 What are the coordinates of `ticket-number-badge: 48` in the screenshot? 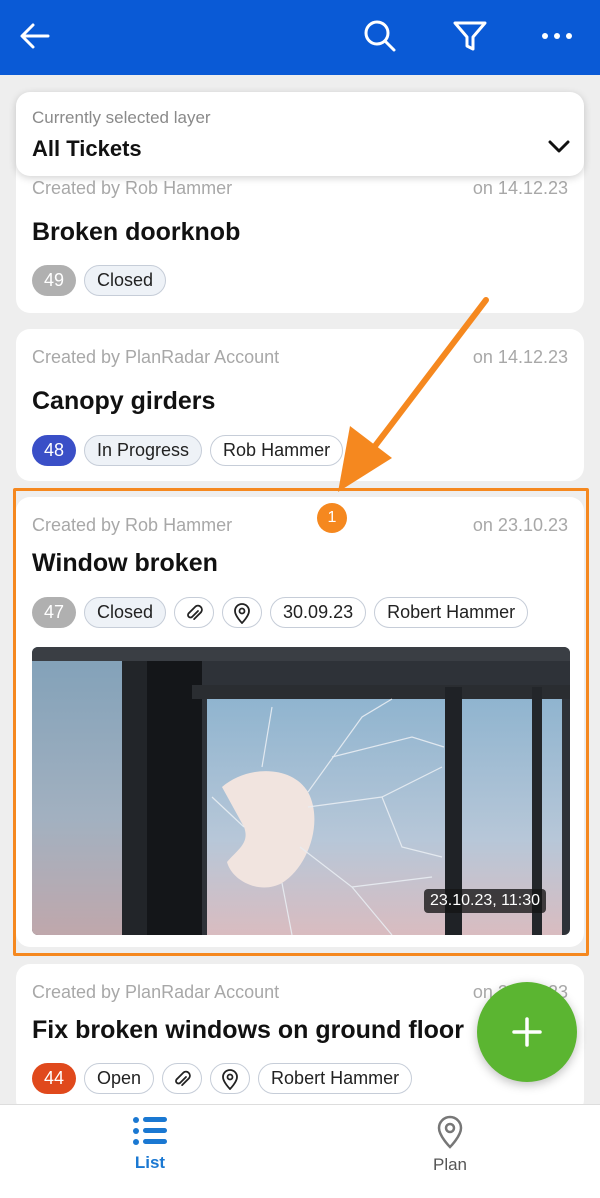 It's located at (54, 450).